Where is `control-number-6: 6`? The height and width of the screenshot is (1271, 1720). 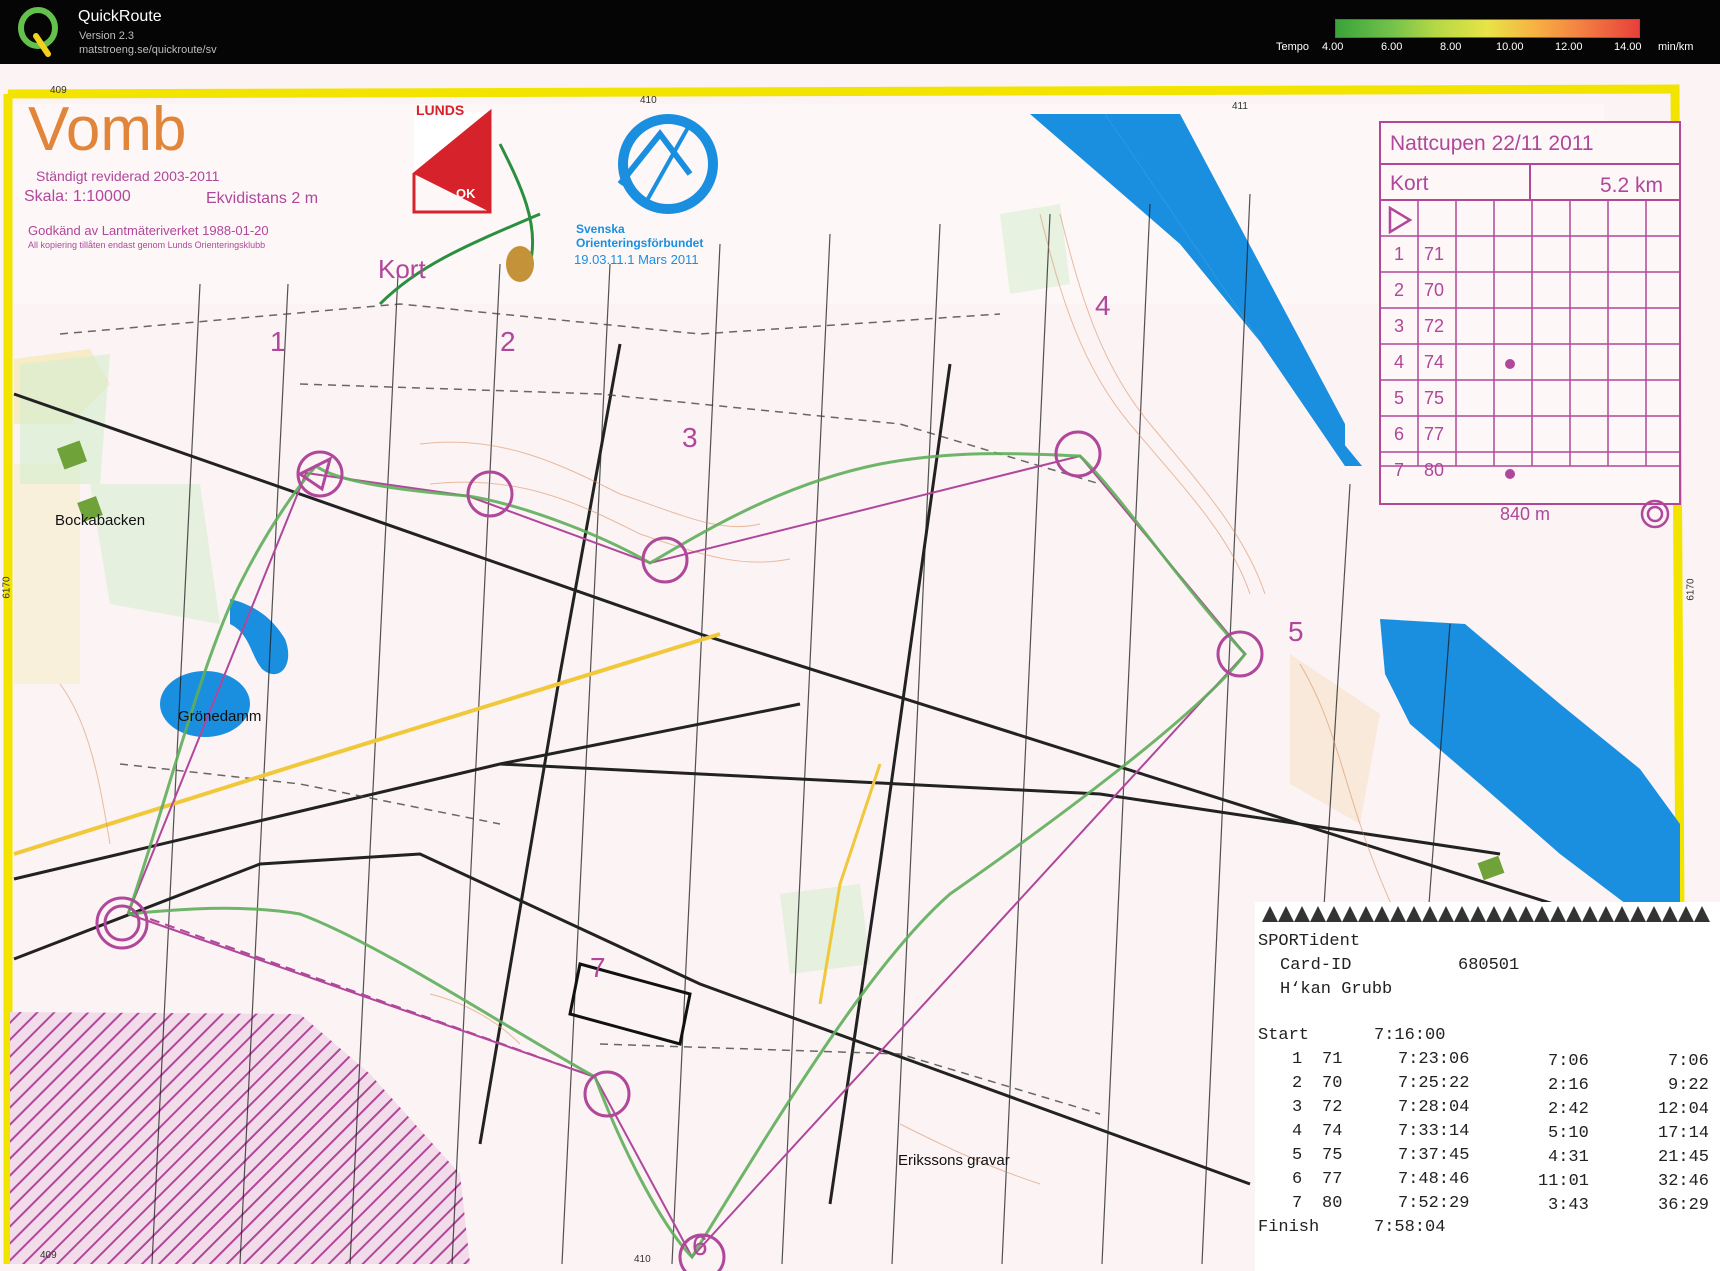 control-number-6: 6 is located at coordinates (700, 1245).